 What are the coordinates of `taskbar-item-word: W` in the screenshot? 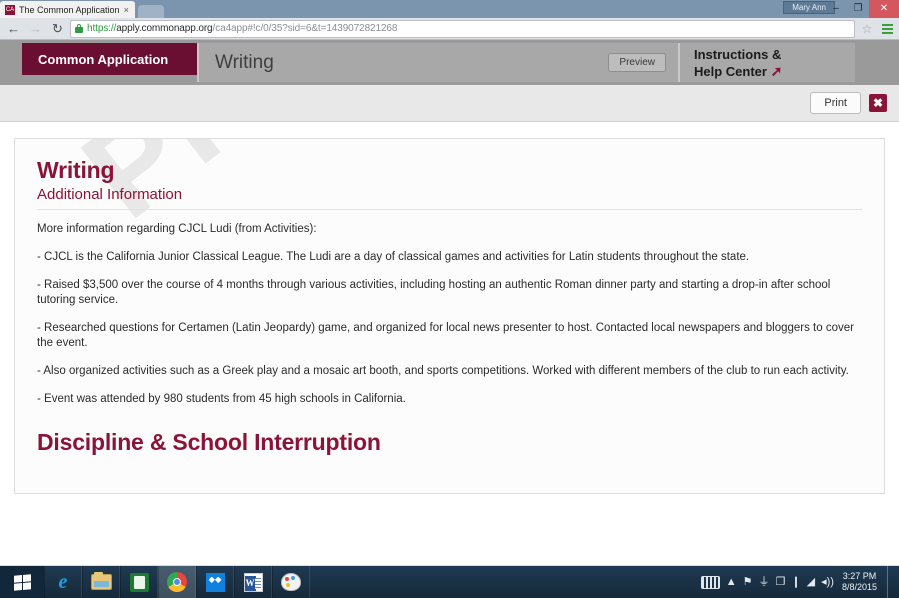 It's located at (253, 582).